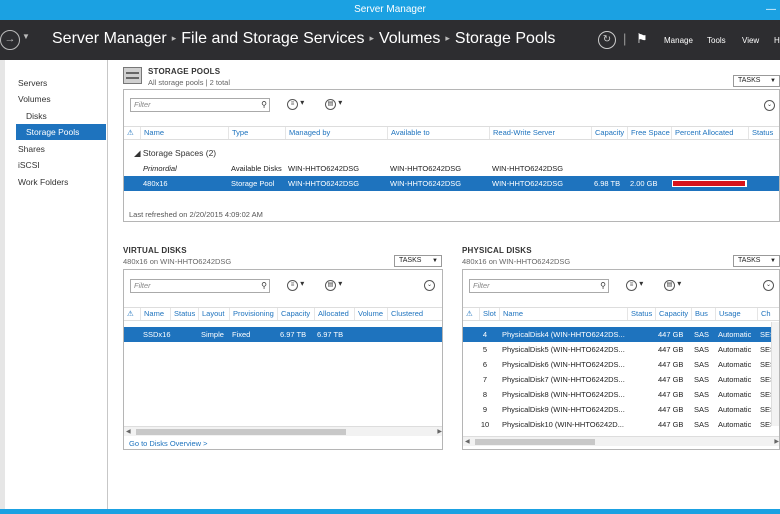  I want to click on physical-disks-tasks-button: TASKS ▼, so click(756, 261).